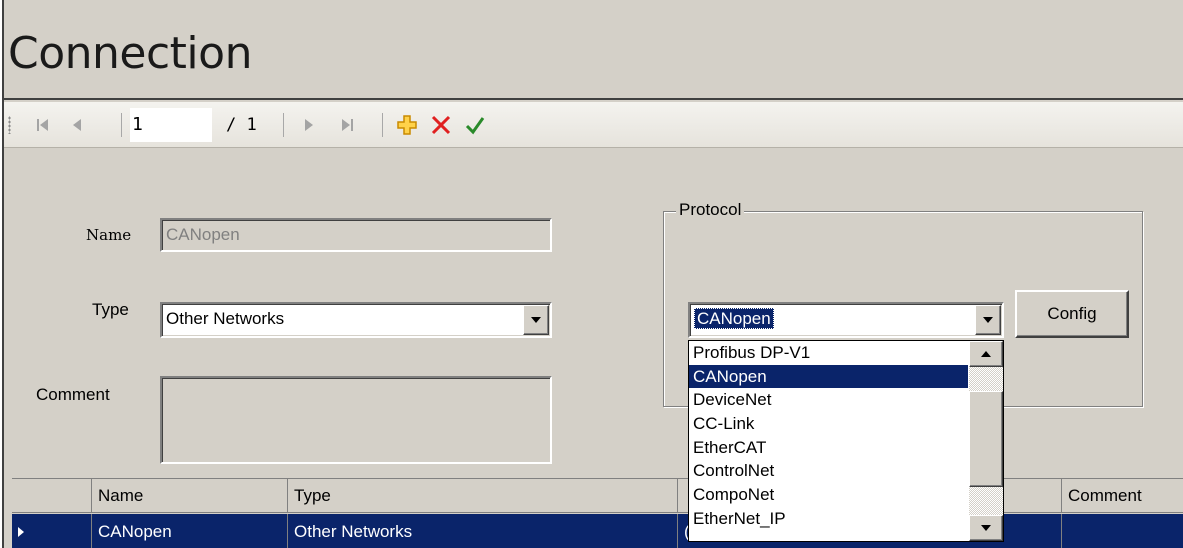  What do you see at coordinates (828, 424) in the screenshot?
I see `list-item: CC-Link` at bounding box center [828, 424].